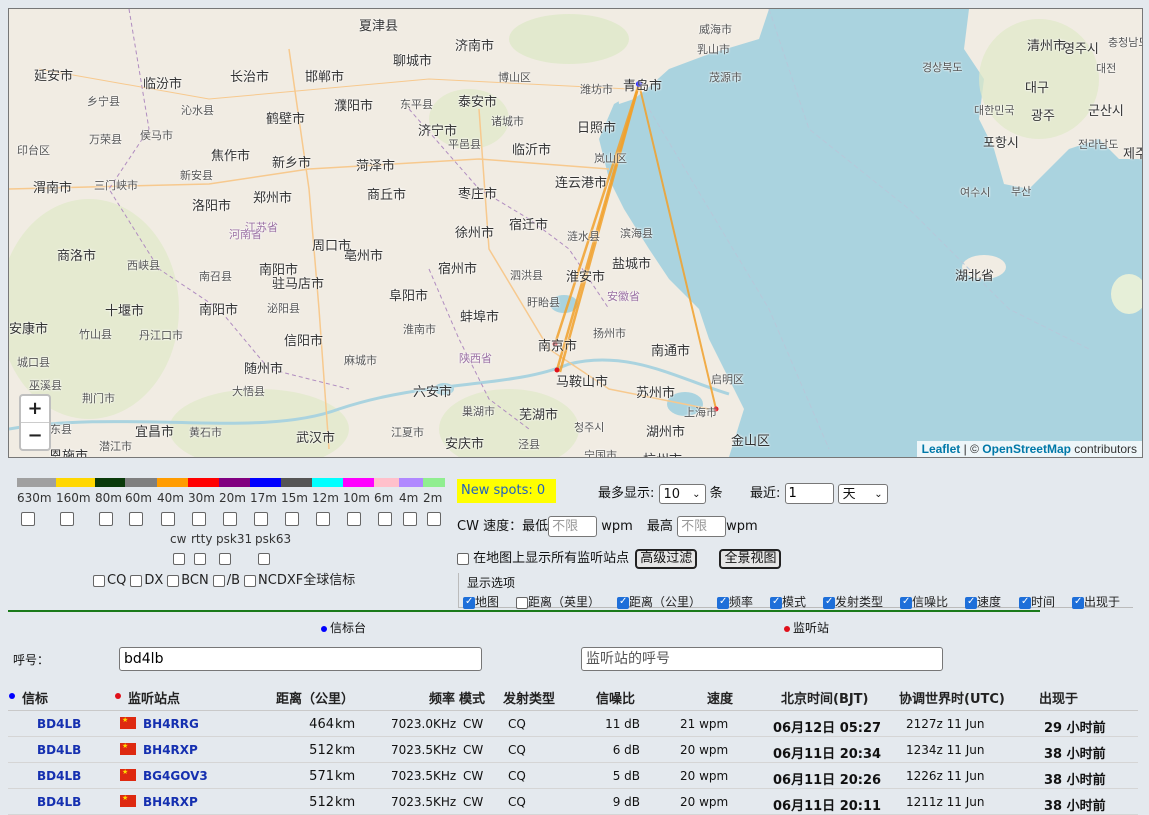  Describe the element at coordinates (161, 335) in the screenshot. I see `map-place-label: 丹江口市` at that location.